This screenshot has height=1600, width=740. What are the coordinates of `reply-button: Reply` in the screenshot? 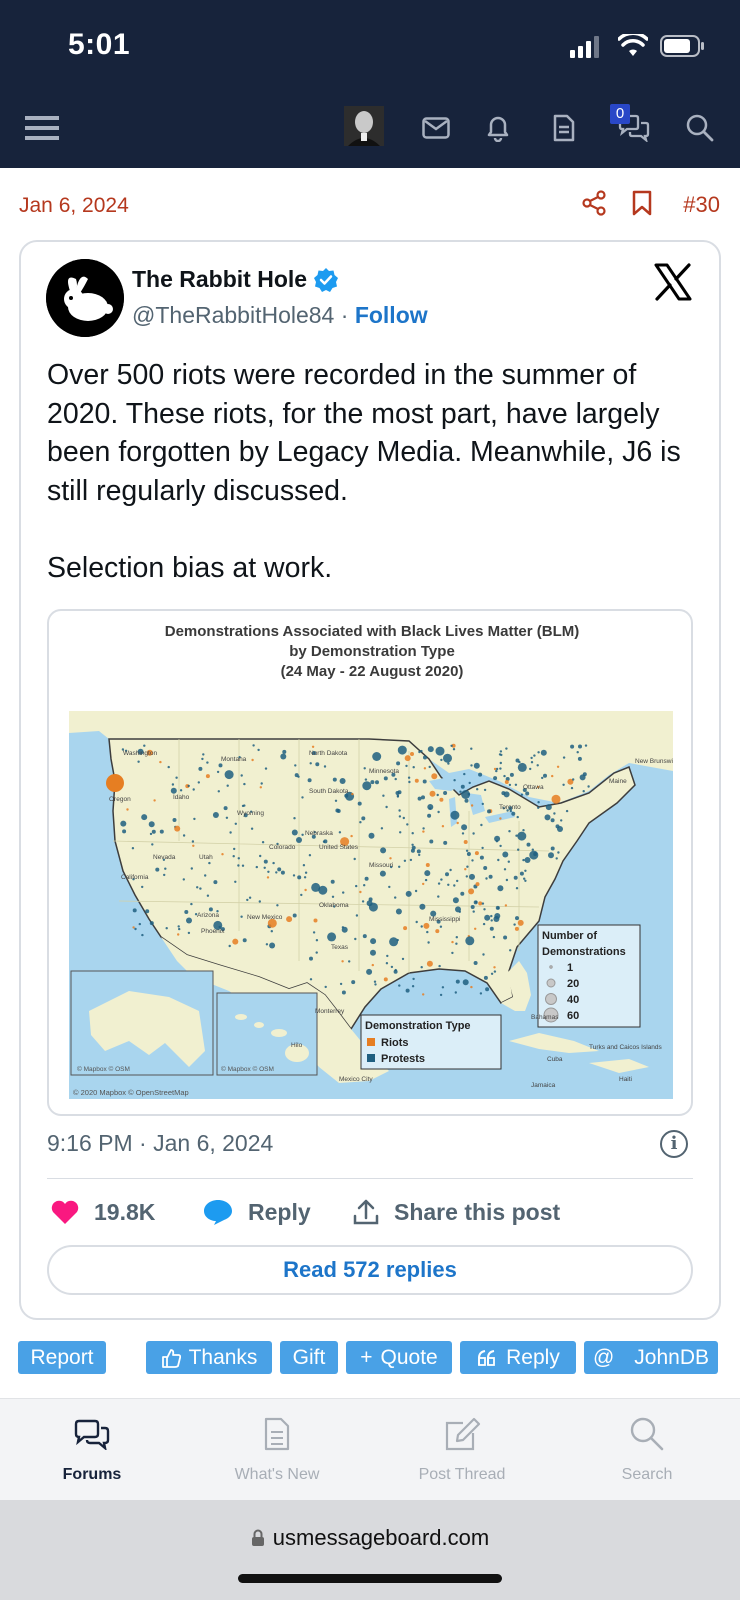 It's located at (518, 1357).